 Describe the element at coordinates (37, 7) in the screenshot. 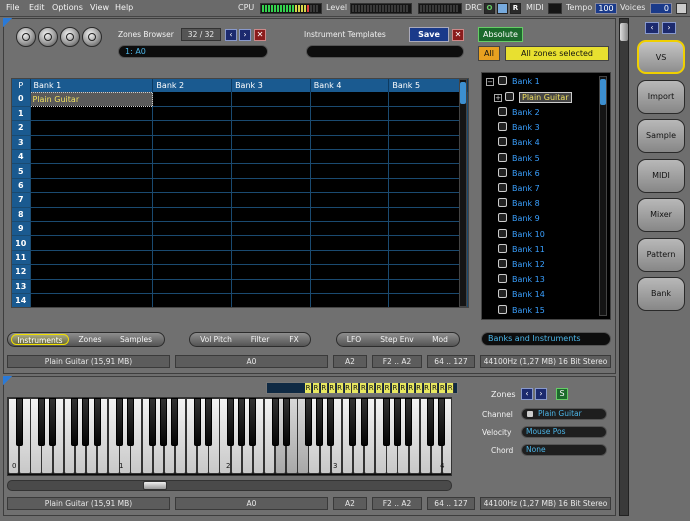

I see `menu-edit: Edit` at that location.